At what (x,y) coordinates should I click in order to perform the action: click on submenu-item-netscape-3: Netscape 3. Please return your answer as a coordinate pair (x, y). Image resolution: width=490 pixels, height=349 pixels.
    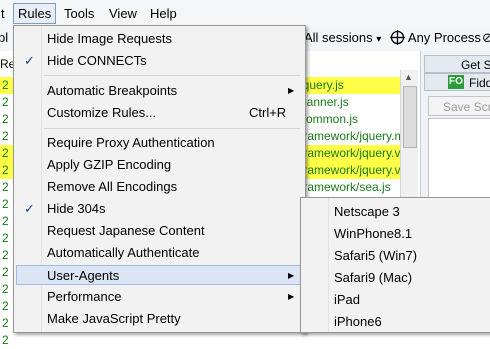
    Looking at the image, I should click on (367, 212).